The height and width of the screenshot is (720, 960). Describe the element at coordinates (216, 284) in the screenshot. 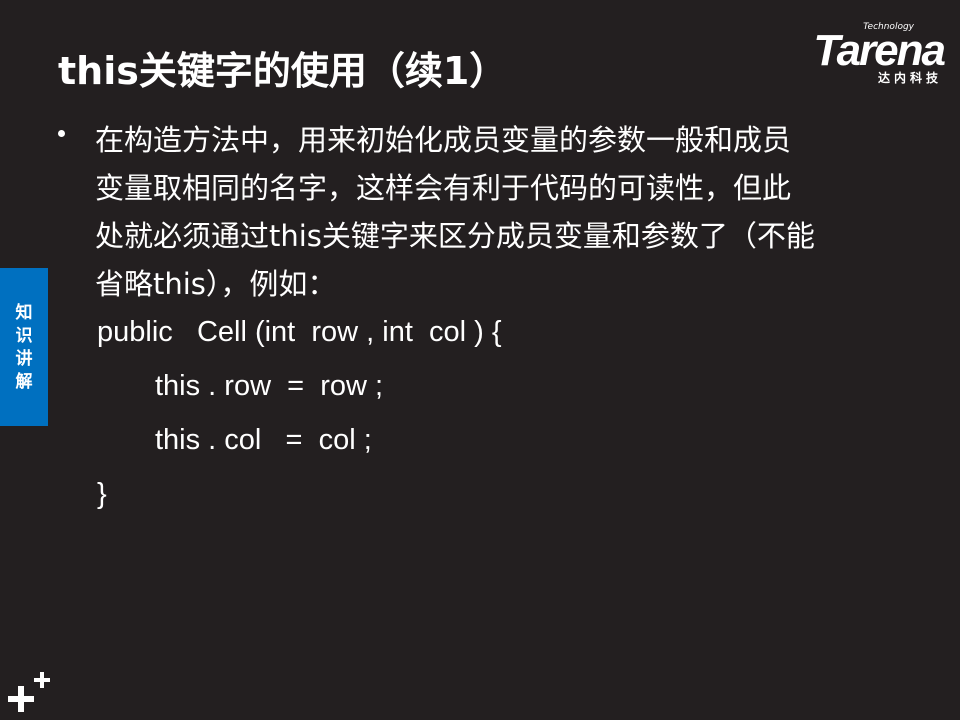

I see `paragraph-line: 省略this），例如：` at that location.